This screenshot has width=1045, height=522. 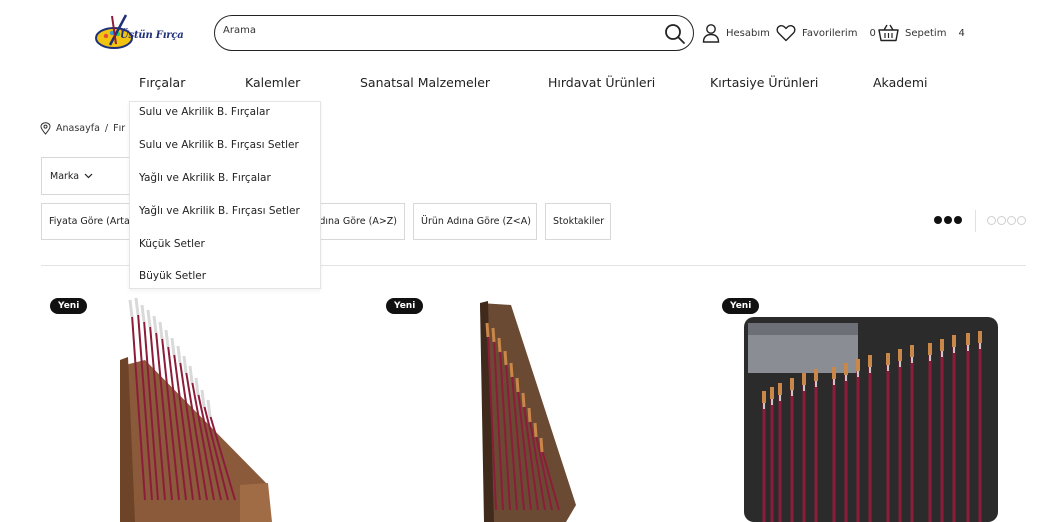 I want to click on search-input, so click(x=433, y=30).